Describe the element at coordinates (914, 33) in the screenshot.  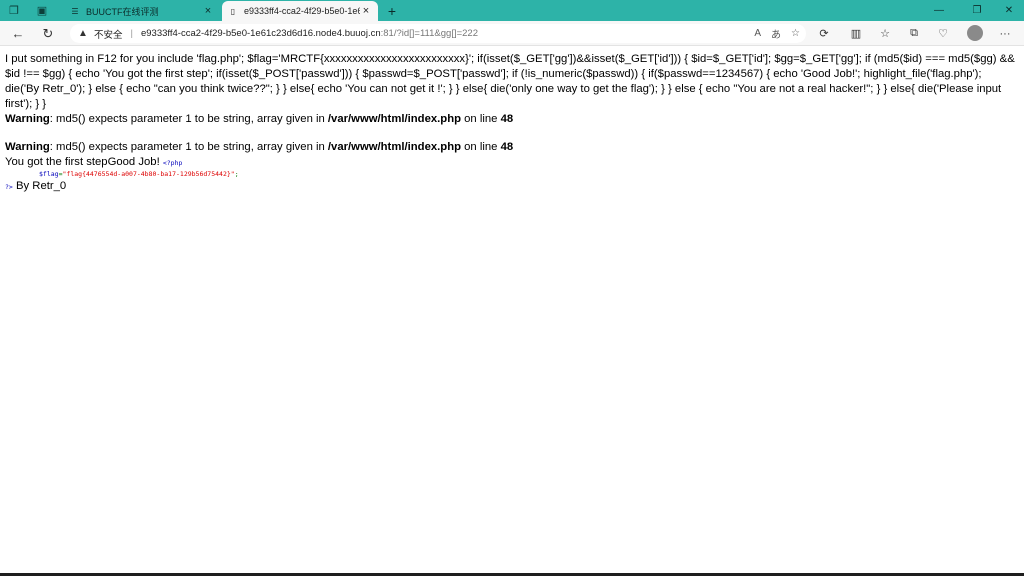
I see `collections-icon: ⧉` at that location.